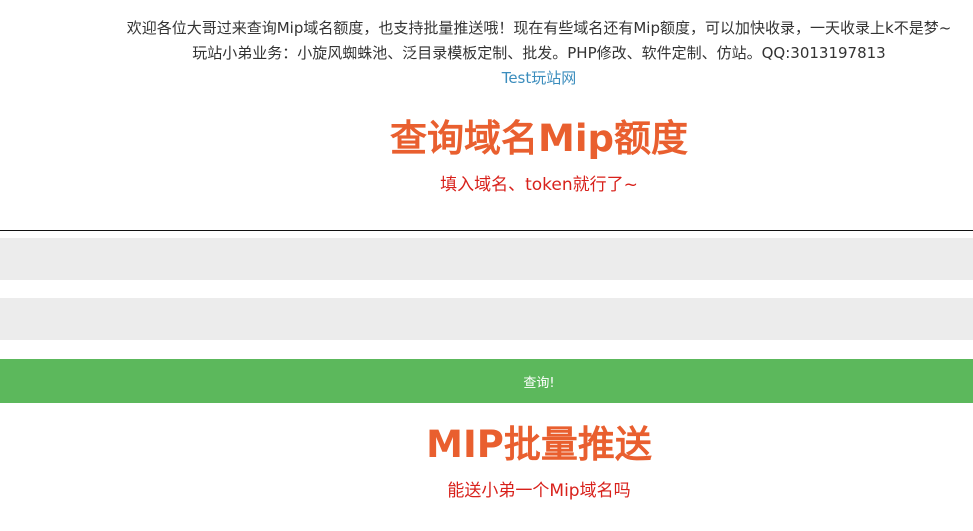 The height and width of the screenshot is (531, 973). Describe the element at coordinates (539, 444) in the screenshot. I see `push-title: MIP批量推送` at that location.